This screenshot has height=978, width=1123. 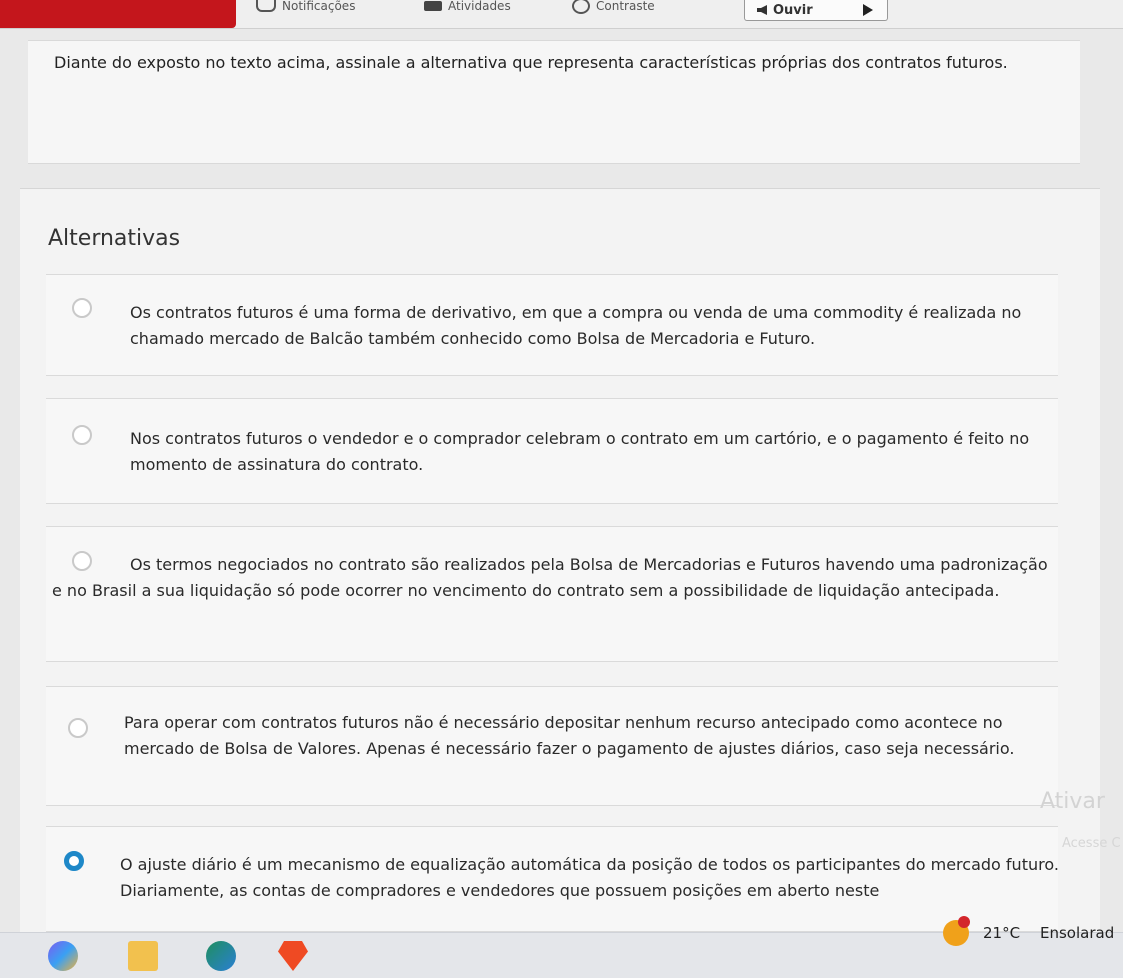 What do you see at coordinates (1091, 843) in the screenshot?
I see `activate-windows-subtext: Acesse C` at bounding box center [1091, 843].